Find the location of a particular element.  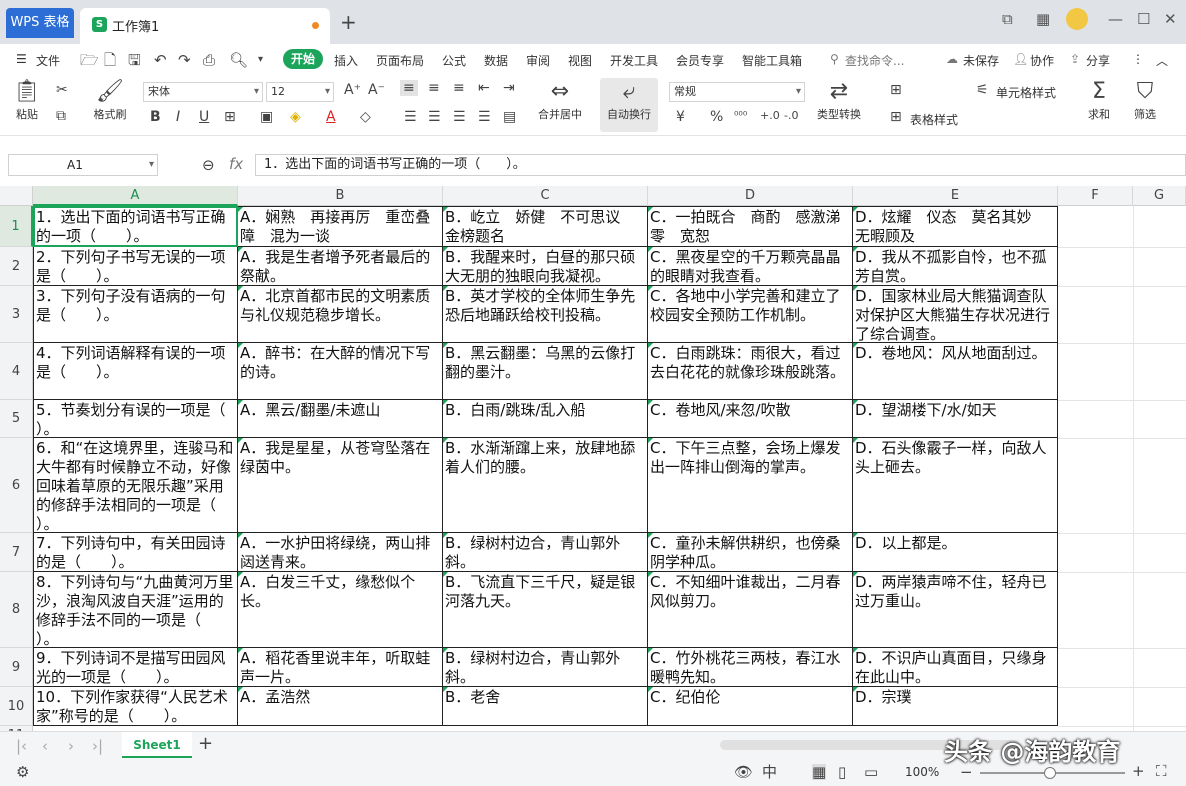

align-middle-icon: ≡ is located at coordinates (434, 88).